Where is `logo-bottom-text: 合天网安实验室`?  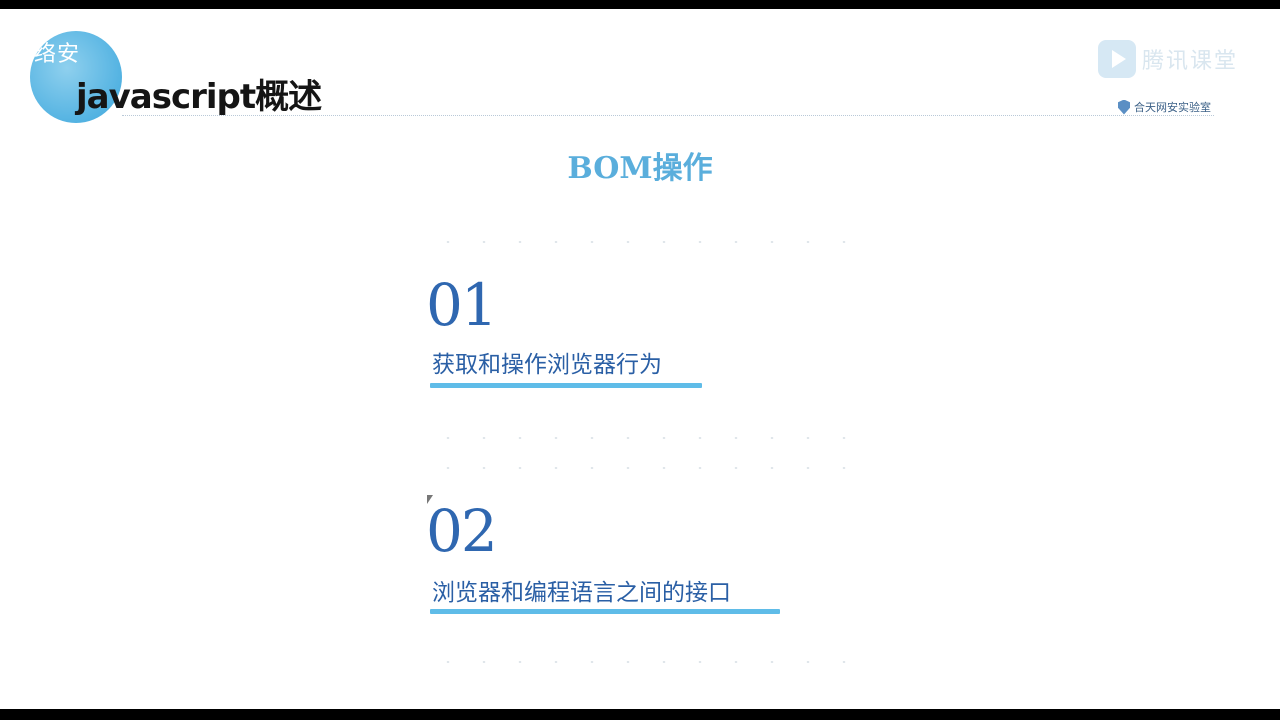 logo-bottom-text: 合天网安实验室 is located at coordinates (1172, 107).